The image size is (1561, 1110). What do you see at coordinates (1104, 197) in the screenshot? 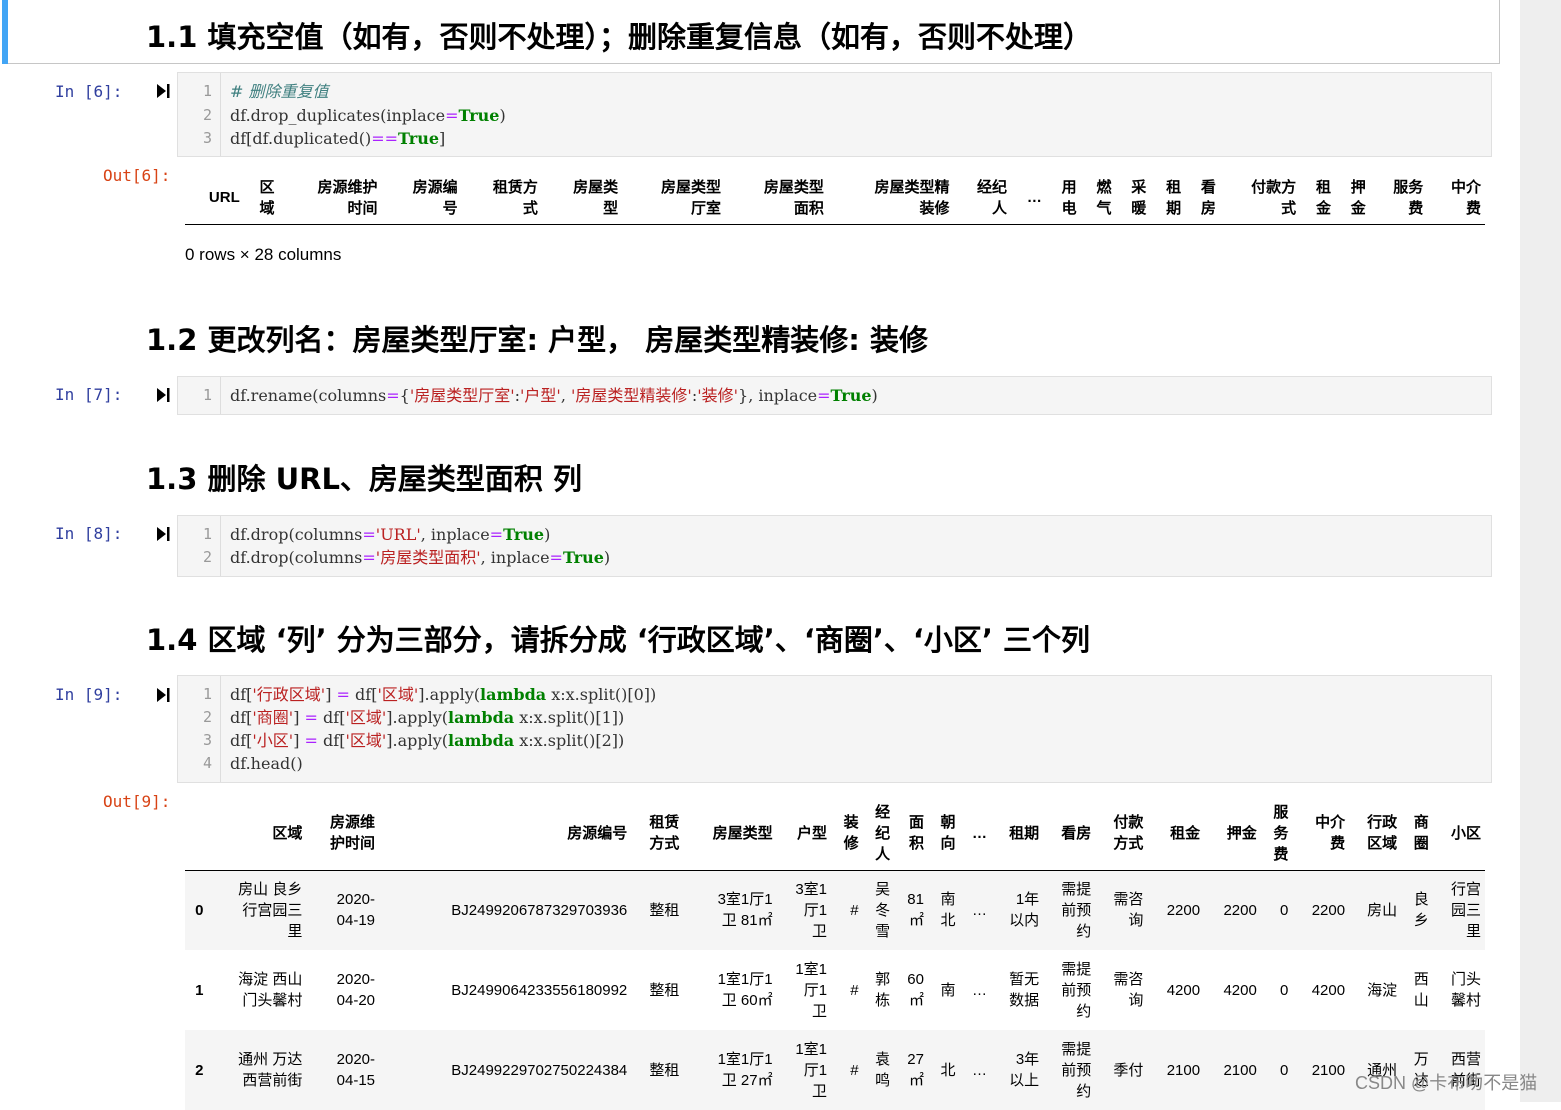
I see `column-header: 燃气` at bounding box center [1104, 197].